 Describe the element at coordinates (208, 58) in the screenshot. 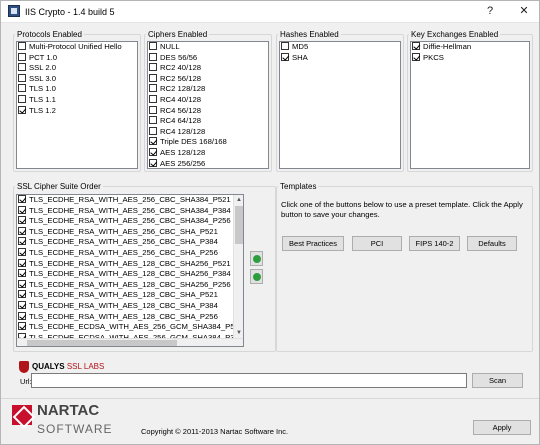

I see `cipher-item: DES 56/56` at that location.